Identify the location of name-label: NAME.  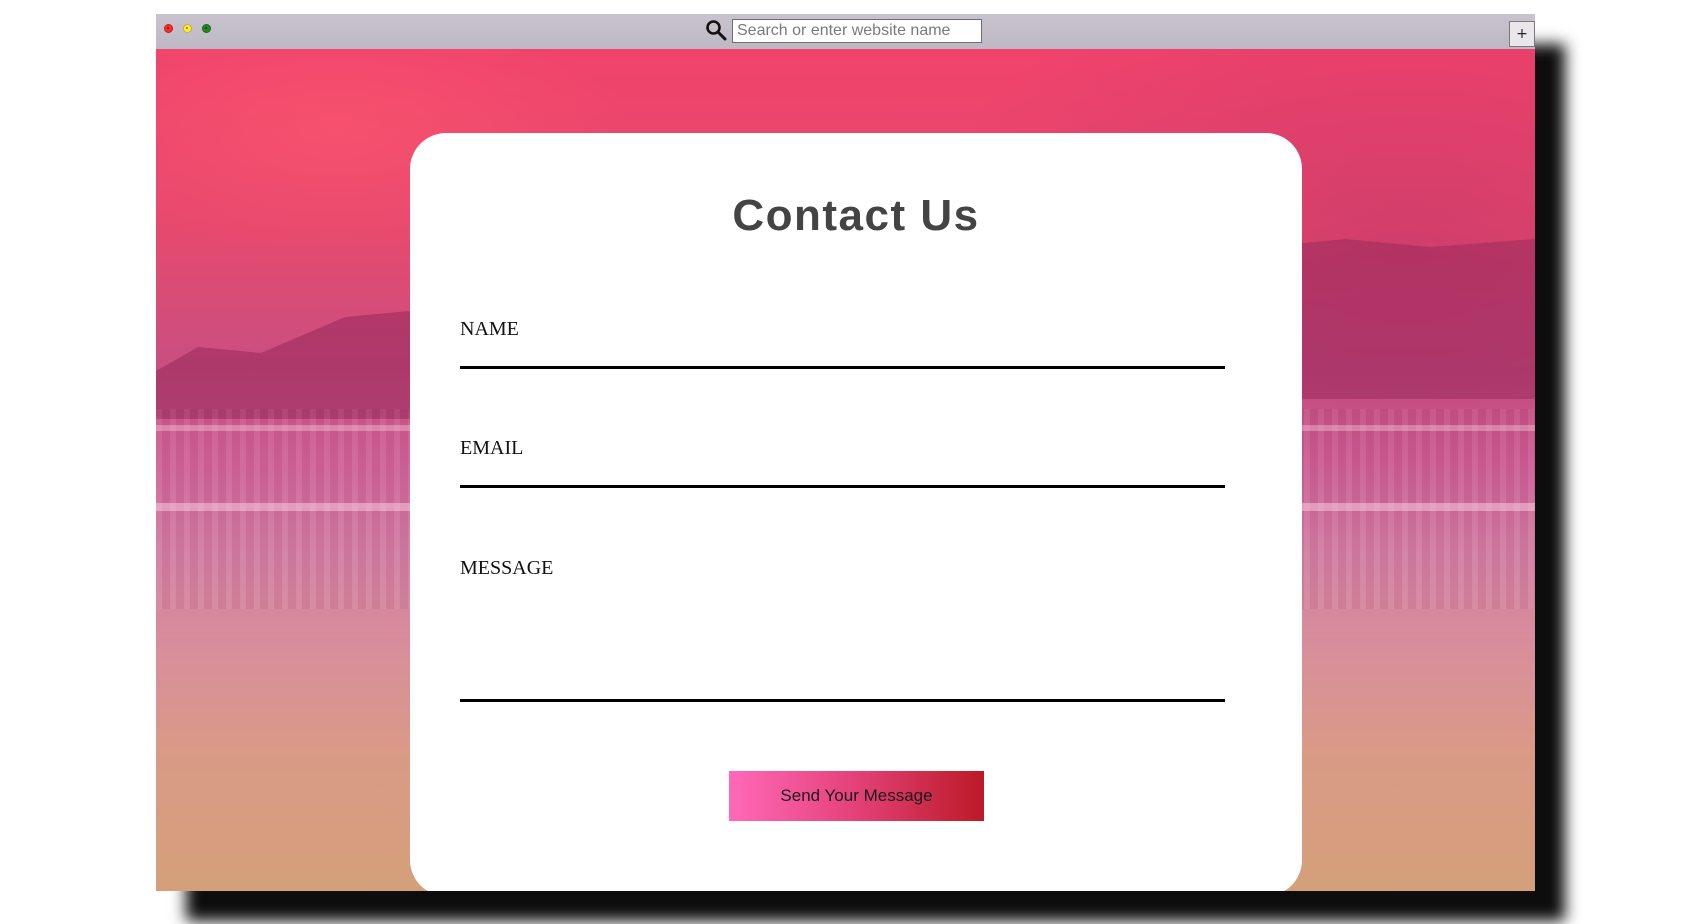
(489, 329).